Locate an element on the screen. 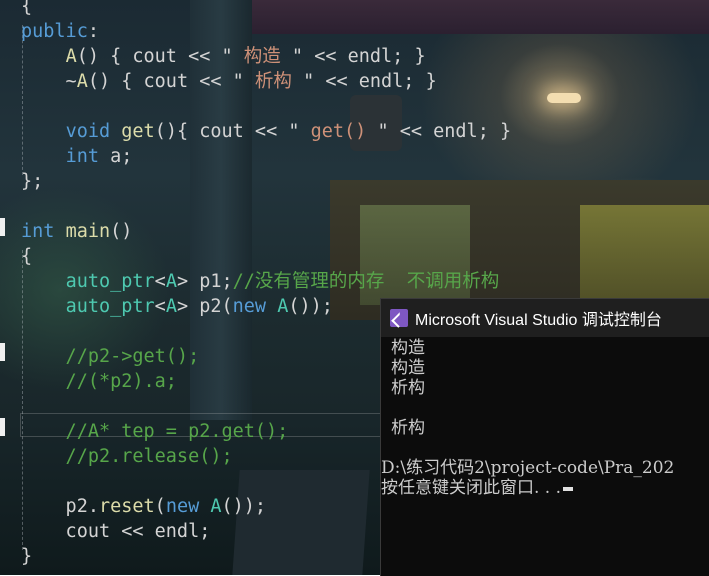 This screenshot has width=709, height=576. code-line: } is located at coordinates (26, 556).